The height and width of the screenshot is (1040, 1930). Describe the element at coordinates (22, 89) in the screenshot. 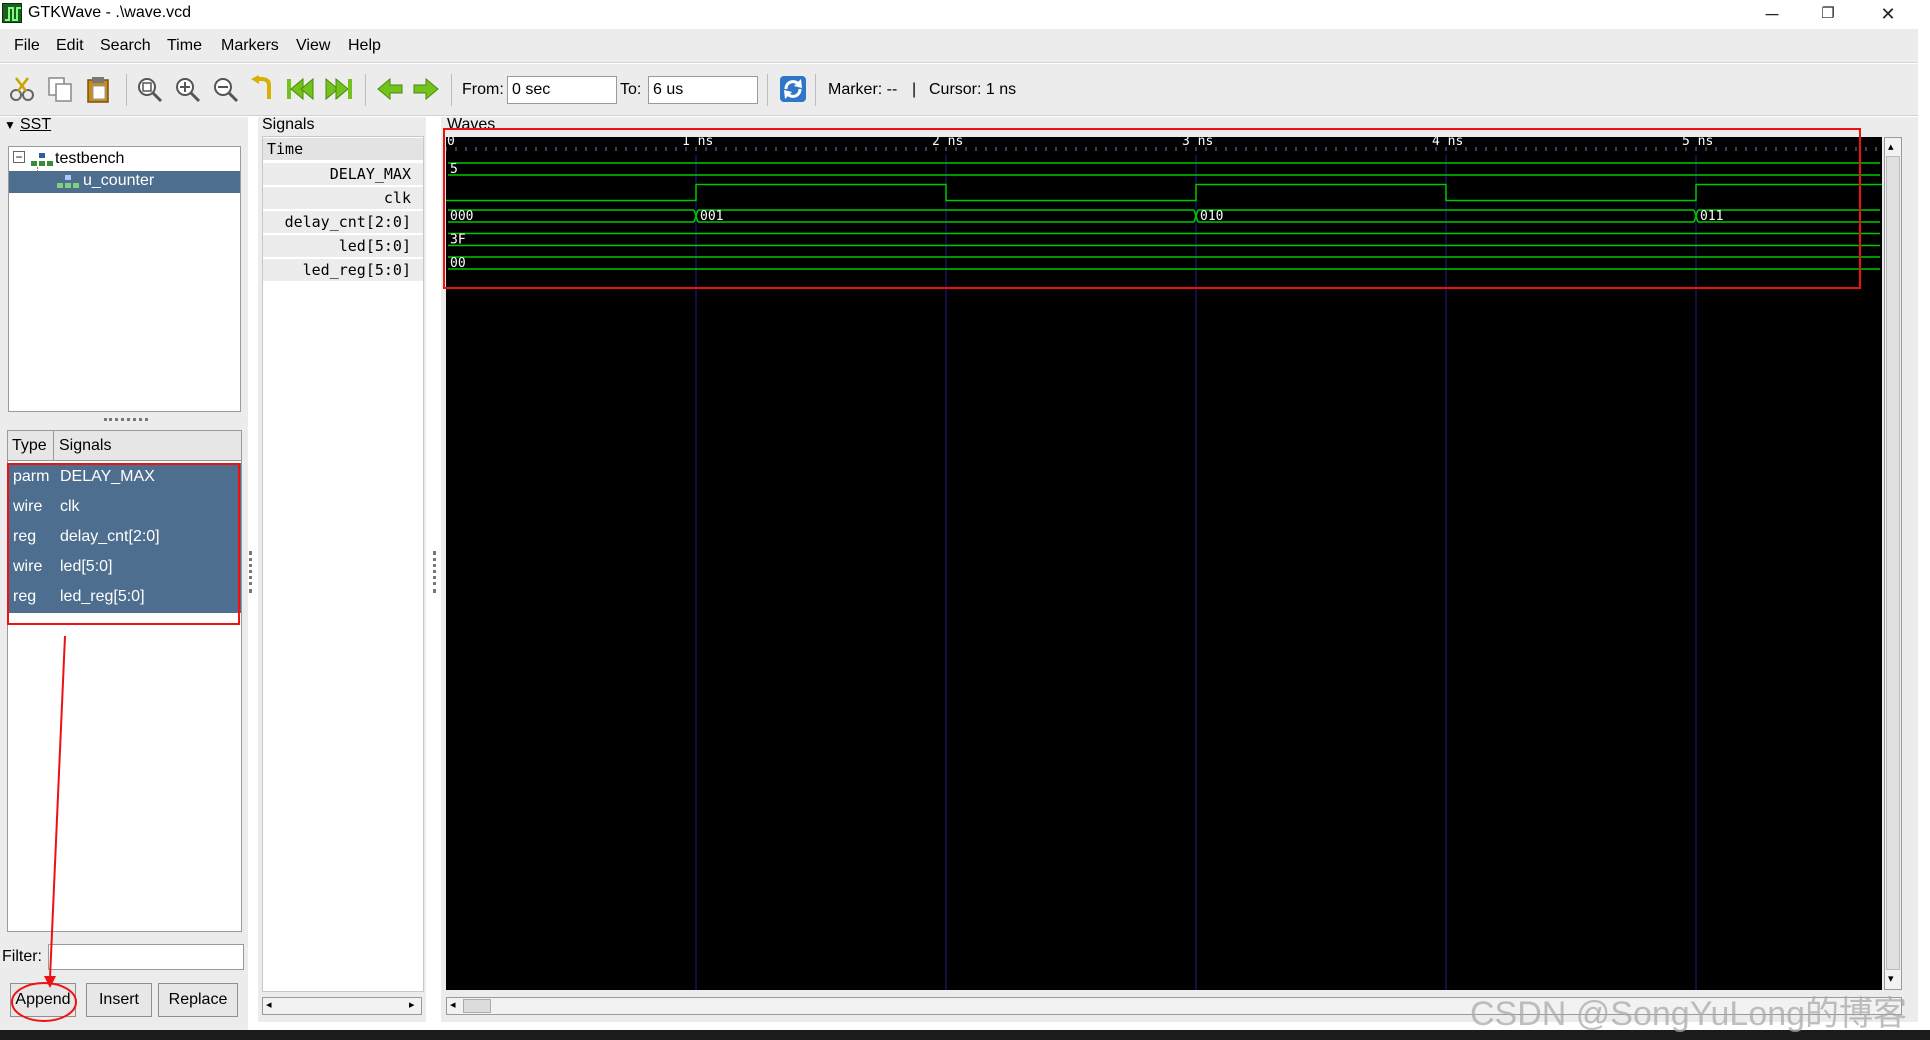

I see `cut-icon` at that location.